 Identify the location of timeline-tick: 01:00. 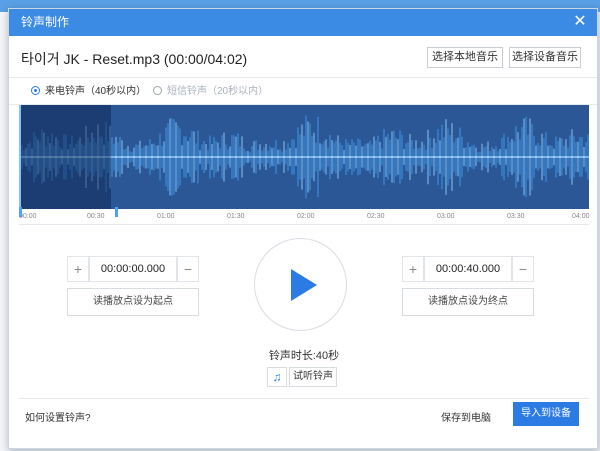
(166, 216).